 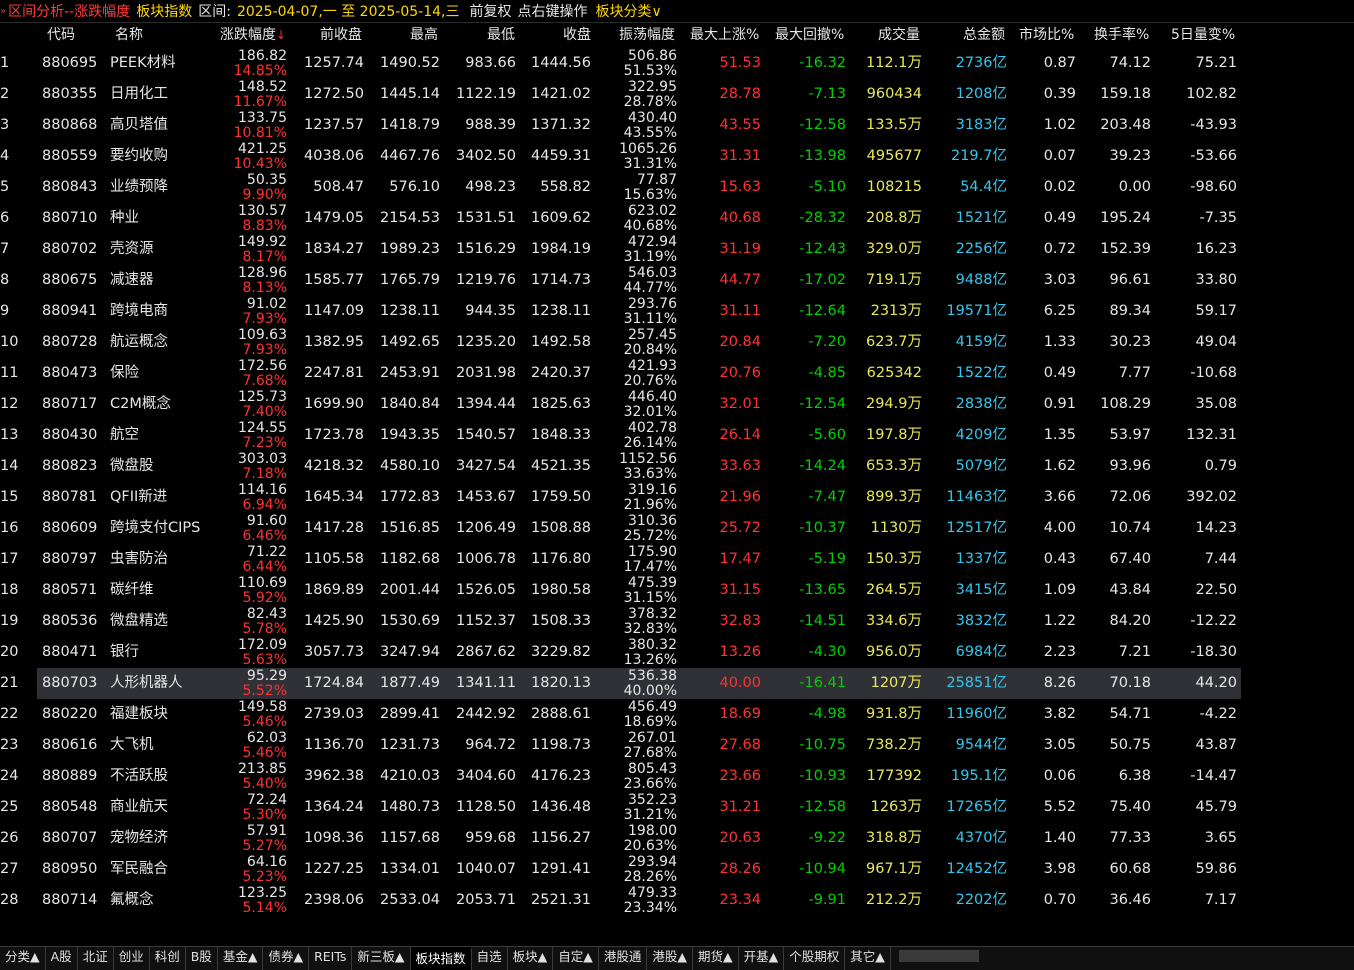 What do you see at coordinates (1059, 745) in the screenshot?
I see `row-market-ratio: 3.05` at bounding box center [1059, 745].